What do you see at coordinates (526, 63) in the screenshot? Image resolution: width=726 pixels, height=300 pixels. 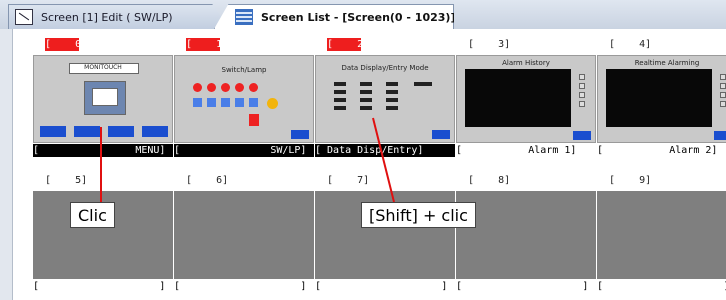 I see `thumbnail-title: Alarm History` at bounding box center [526, 63].